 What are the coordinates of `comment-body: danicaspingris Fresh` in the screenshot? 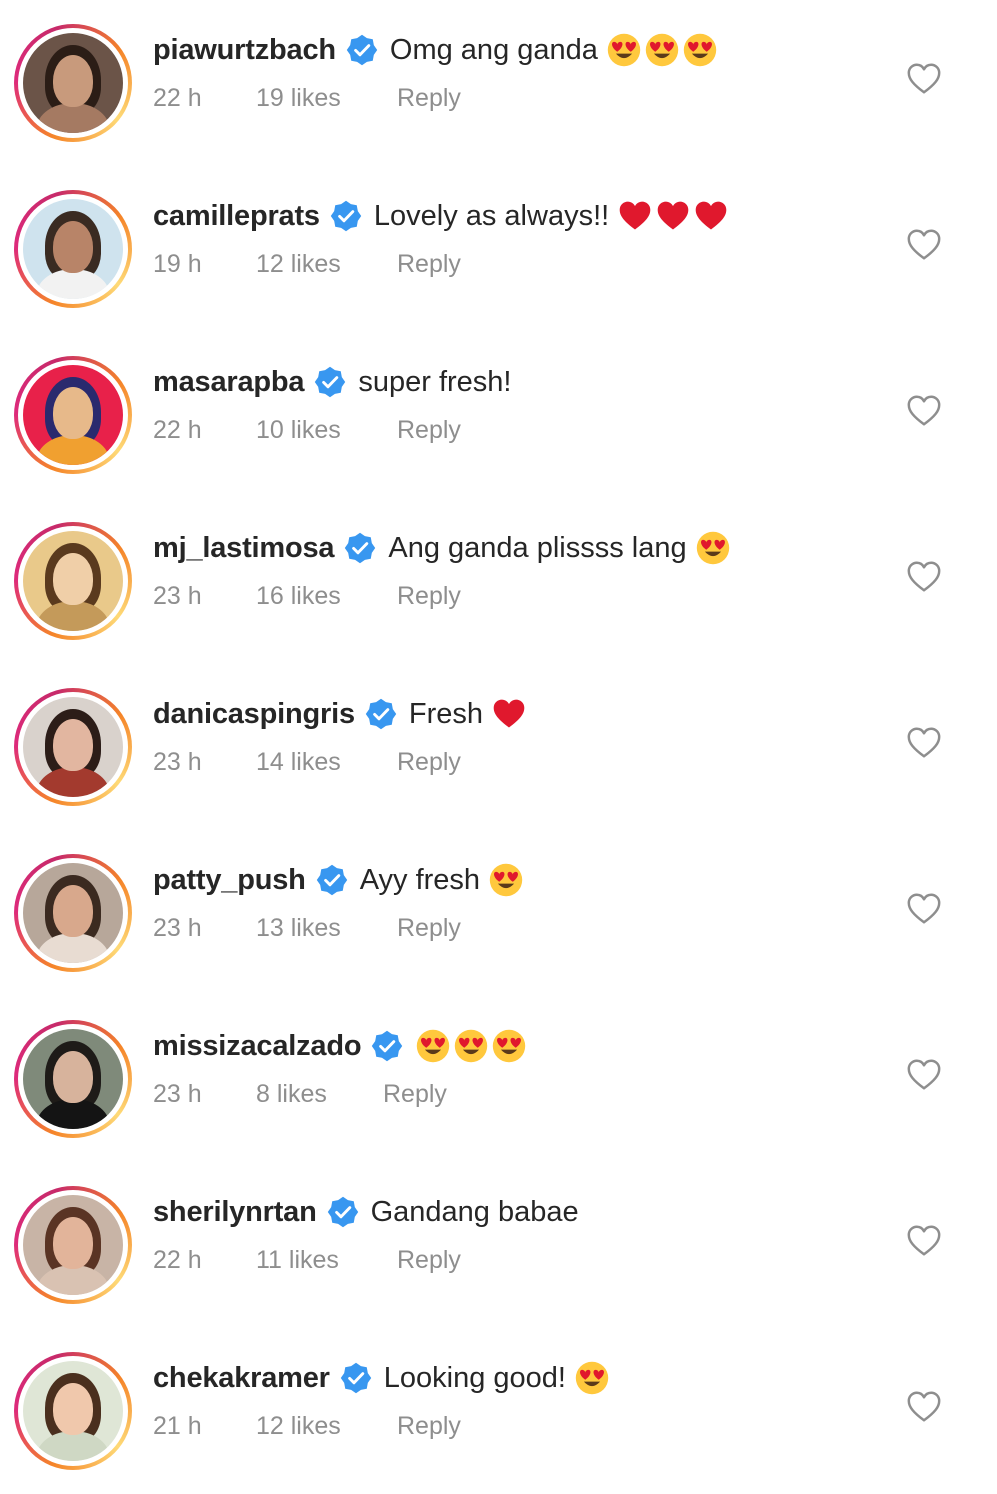 It's located at (341, 714).